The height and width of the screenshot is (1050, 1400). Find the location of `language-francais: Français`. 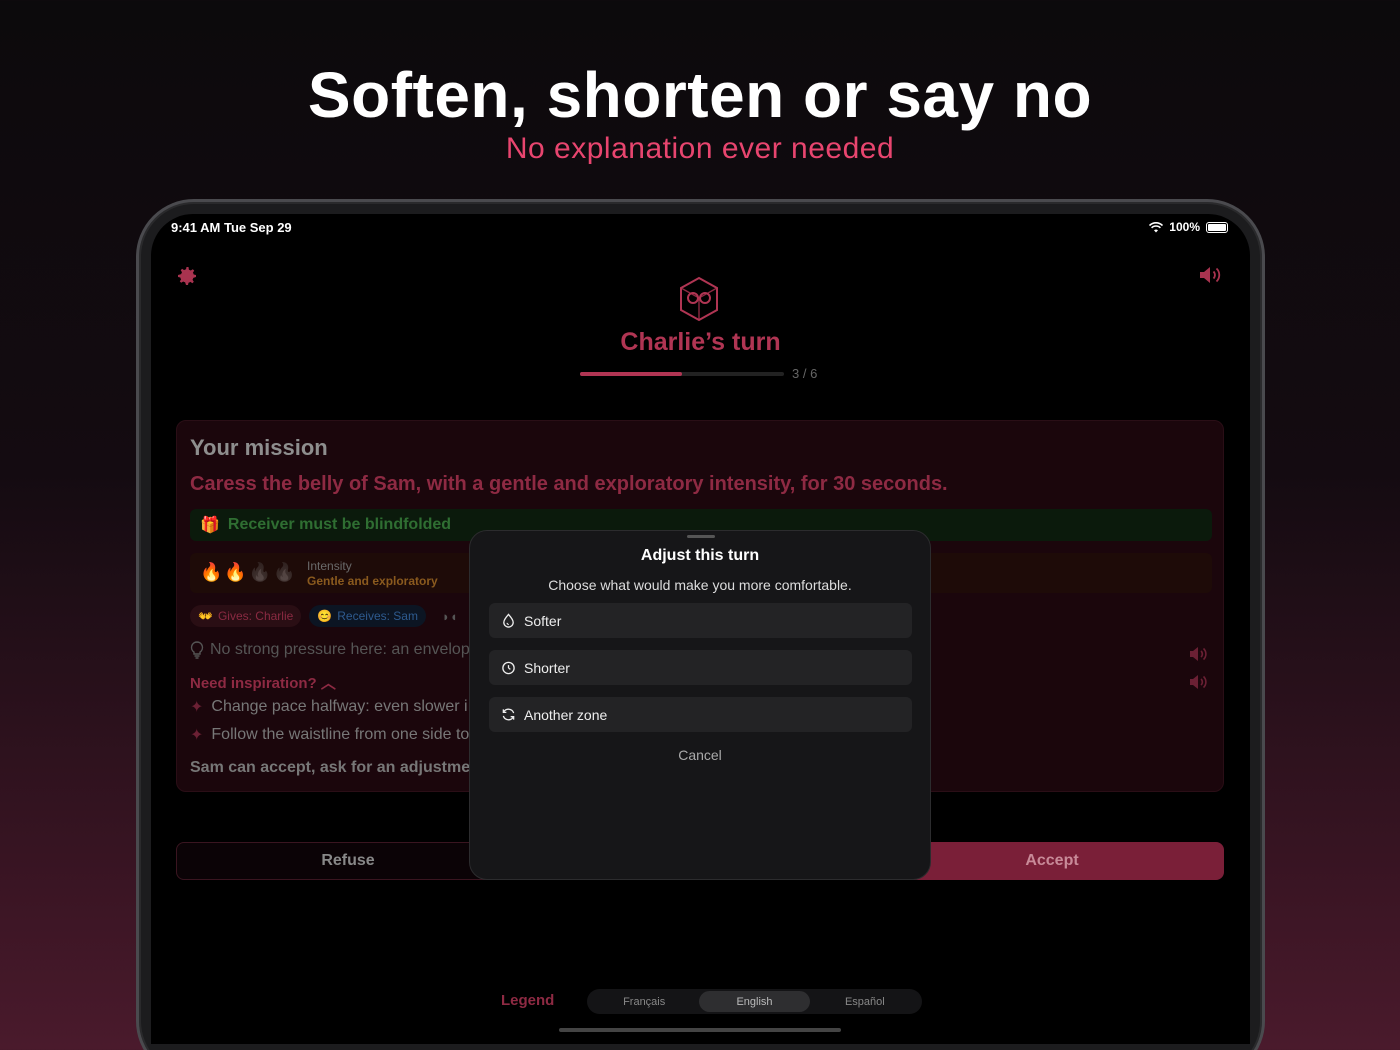

language-francais: Français is located at coordinates (644, 1001).